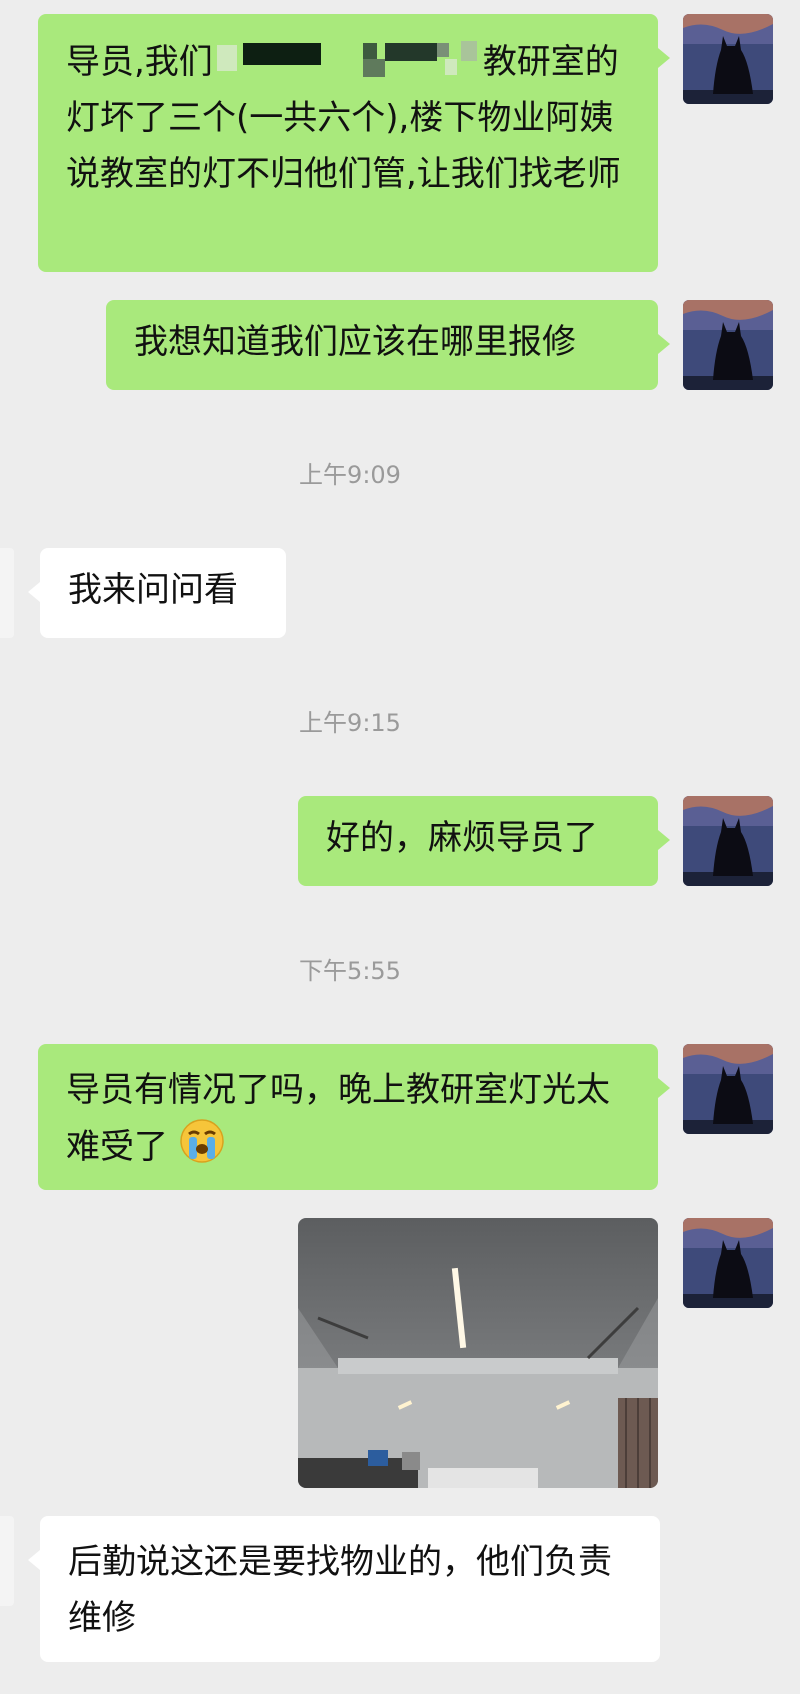  I want to click on message-text: 好的，麻烦导员了, so click(462, 838).